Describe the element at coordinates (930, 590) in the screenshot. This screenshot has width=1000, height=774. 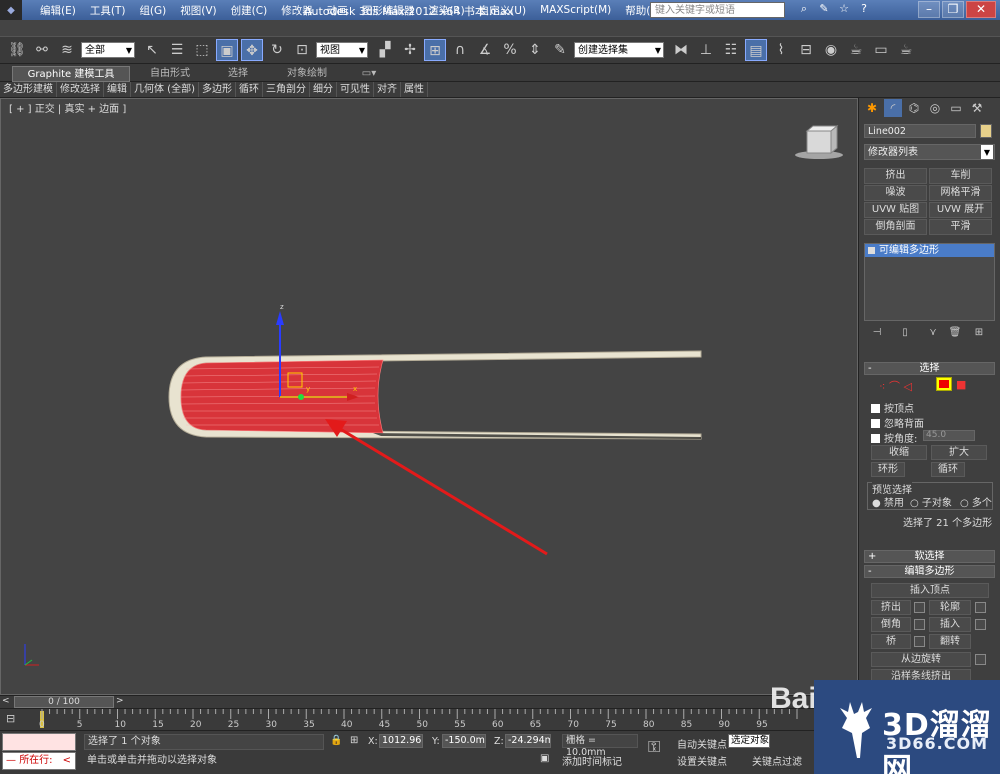
I see `insert-vertex-button: 插入顶点` at that location.